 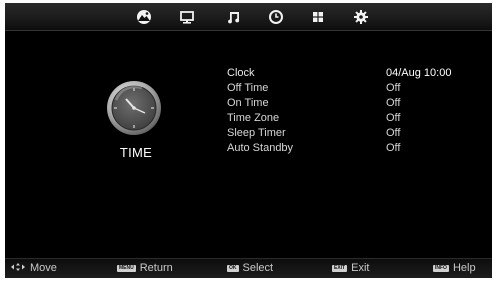 I want to click on hint-select: OK Select, so click(x=250, y=268).